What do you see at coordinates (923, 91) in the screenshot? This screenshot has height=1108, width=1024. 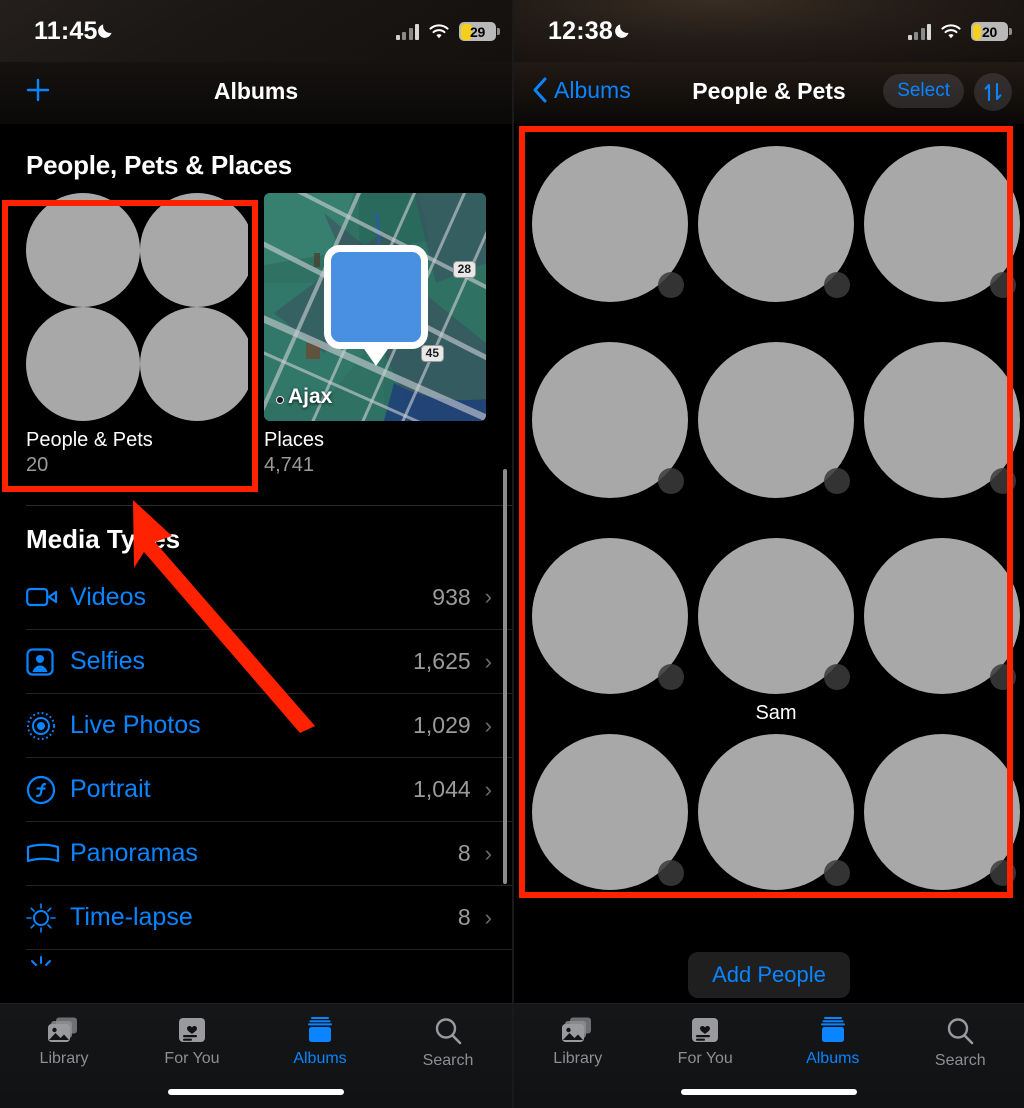 I see `select-button: Select` at bounding box center [923, 91].